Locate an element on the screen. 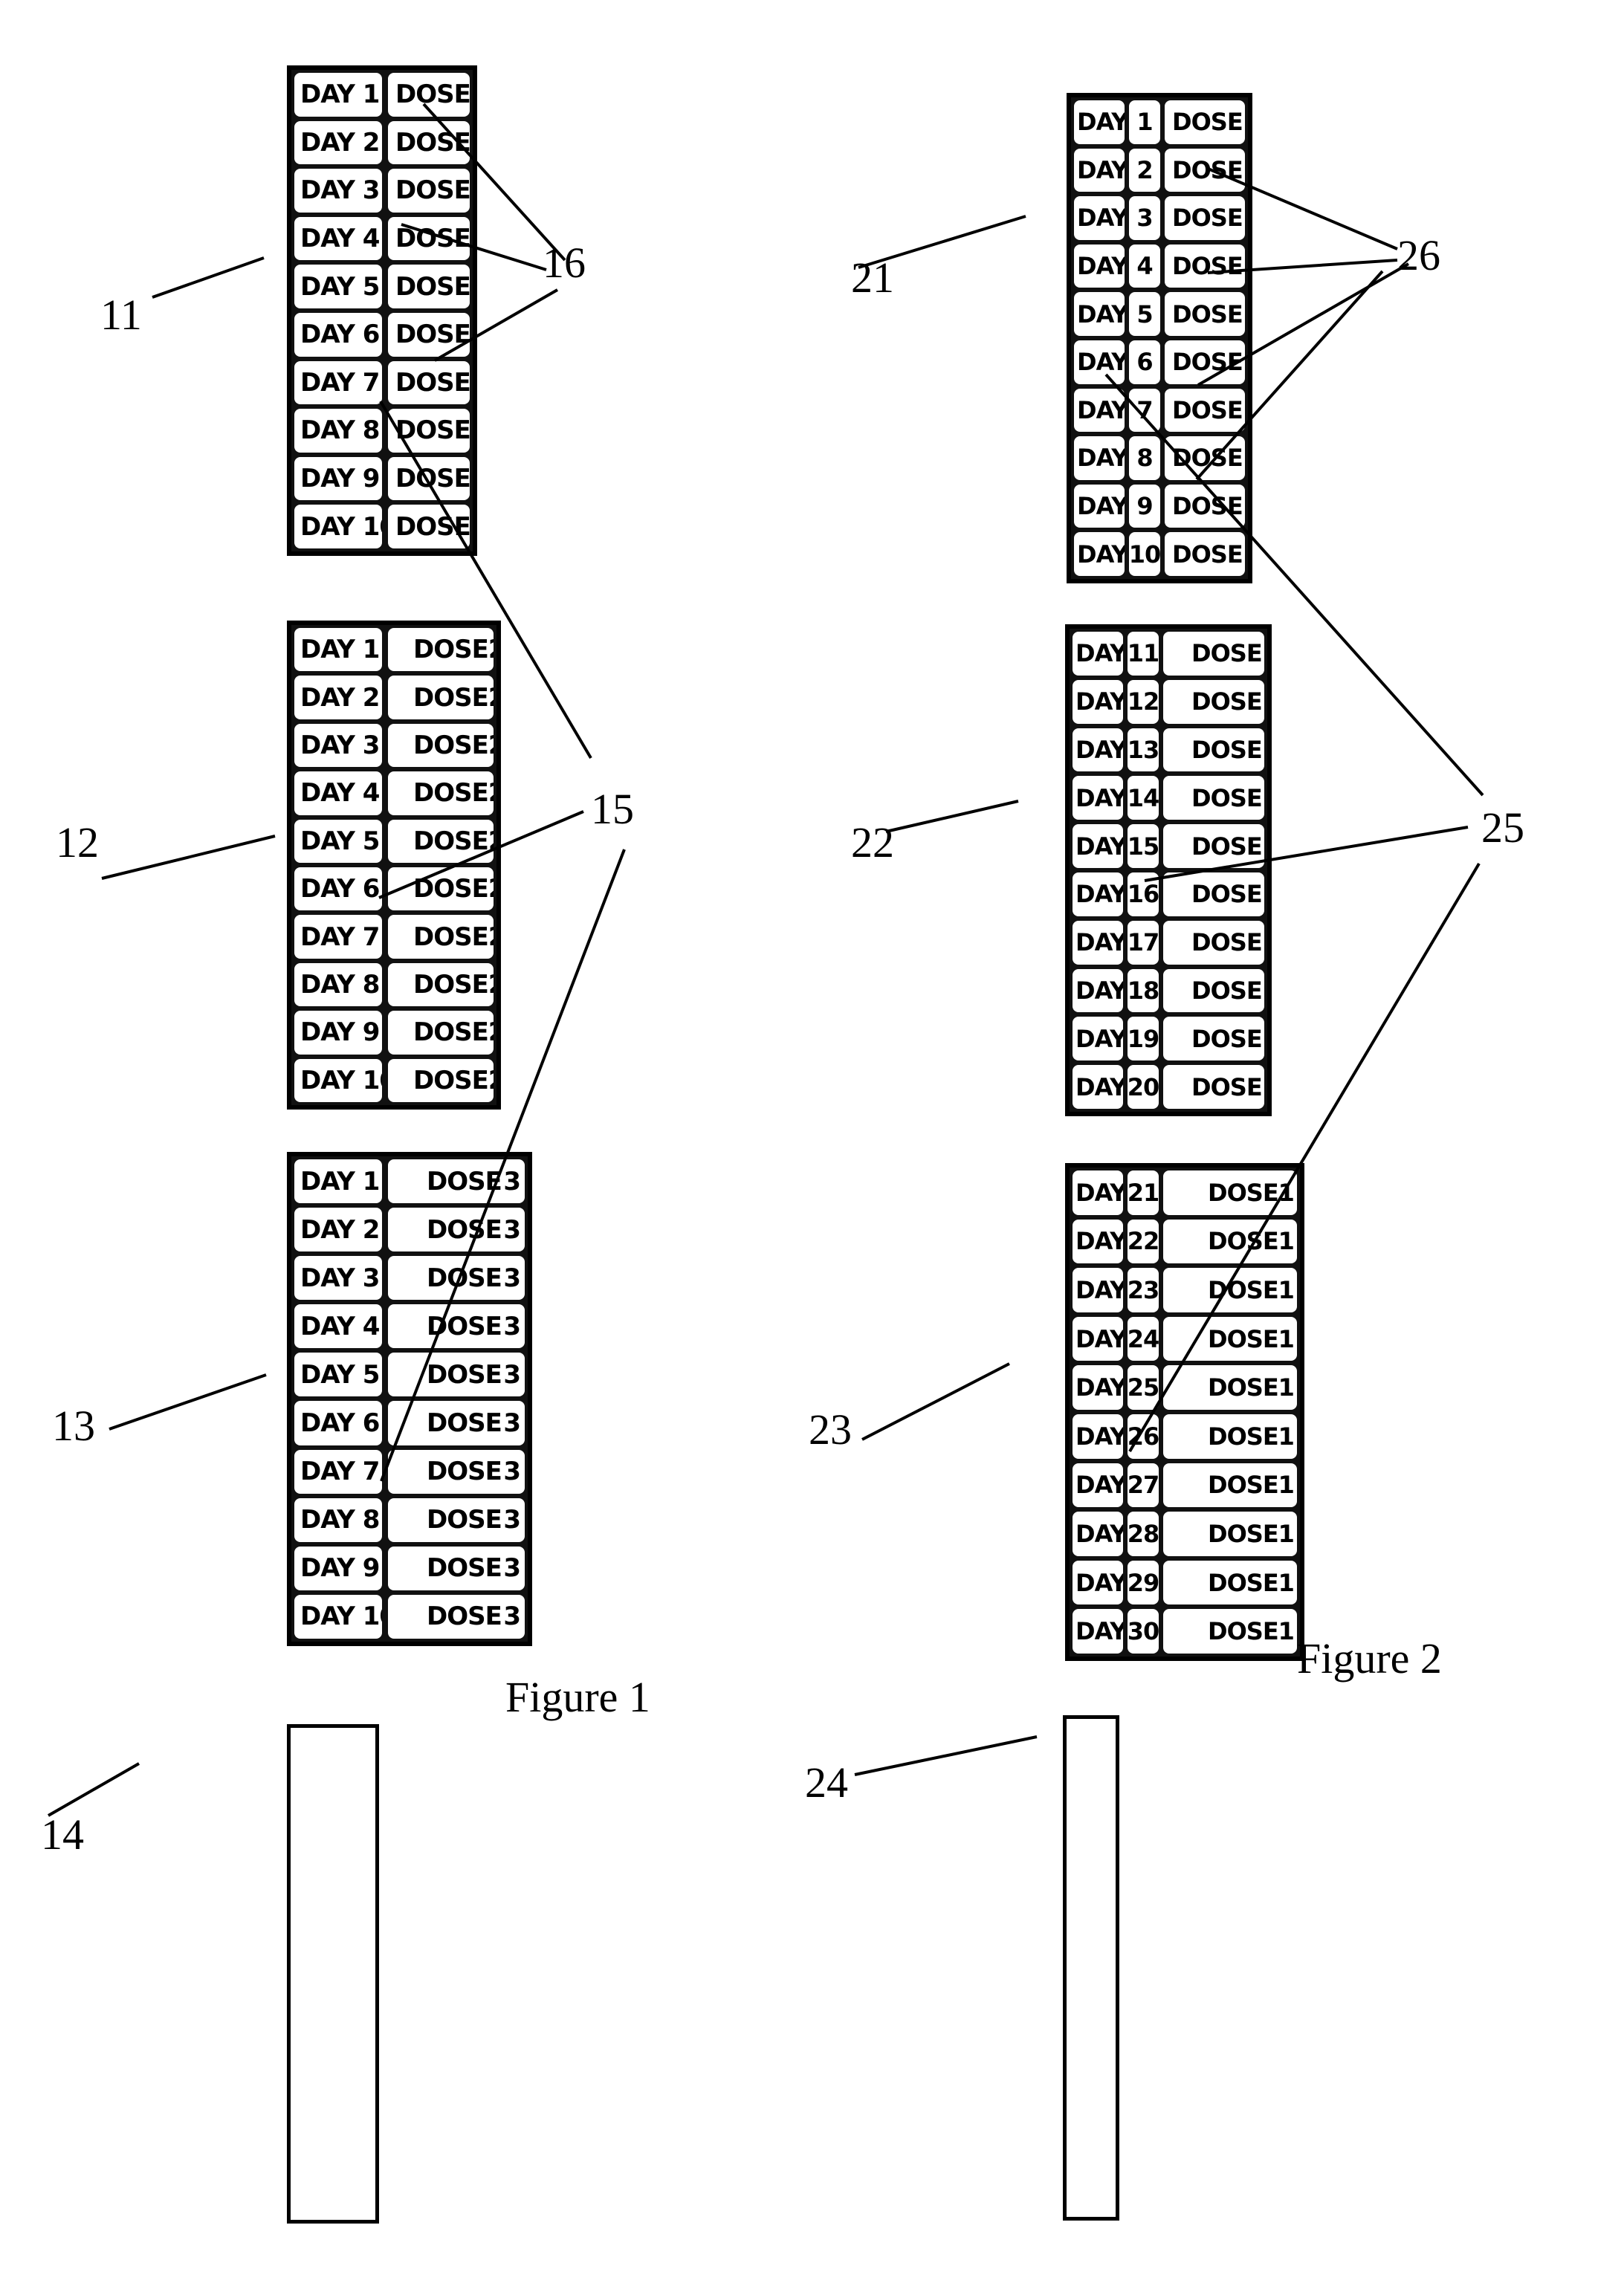 The image size is (1624, 2283). day-number-cell: 28 is located at coordinates (1144, 1534).